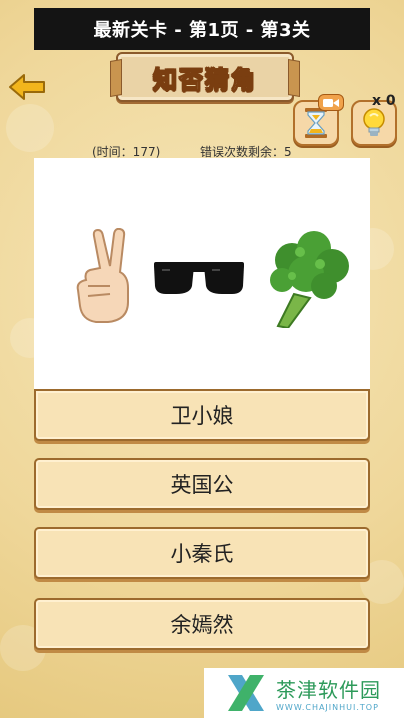  I want to click on lightbulb-icon, so click(374, 122).